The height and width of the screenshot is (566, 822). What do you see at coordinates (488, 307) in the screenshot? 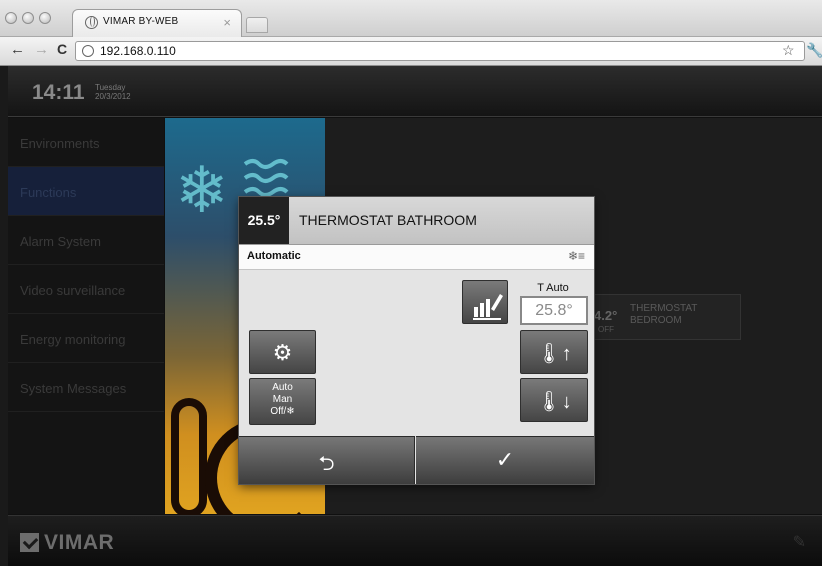
I see `bar-chart-icon` at bounding box center [488, 307].